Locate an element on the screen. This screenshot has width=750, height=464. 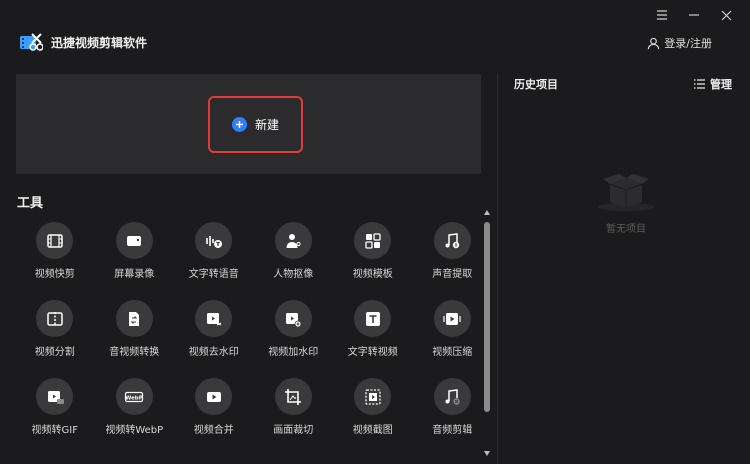
tool-video-screenshot: 视频截图 is located at coordinates (373, 415).